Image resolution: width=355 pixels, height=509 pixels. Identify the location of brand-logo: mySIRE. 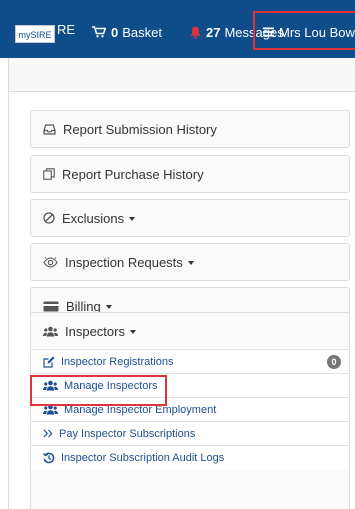
(35, 34).